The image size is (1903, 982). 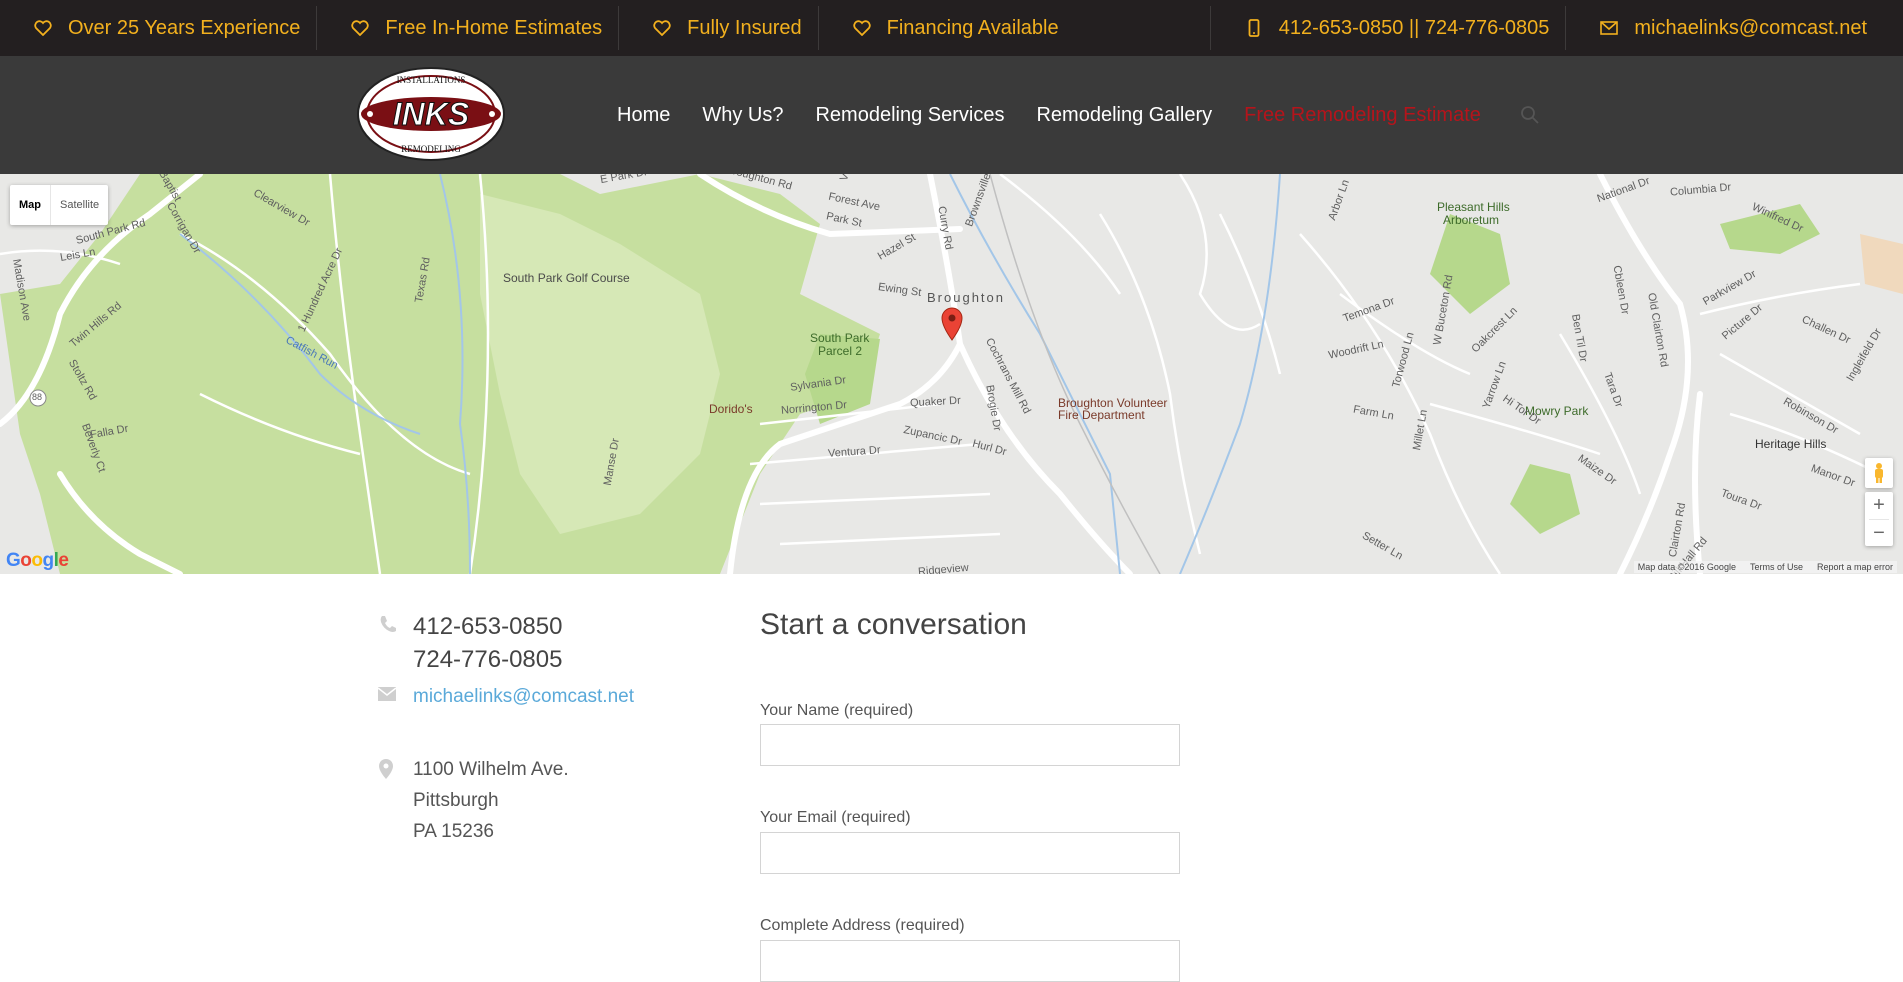 I want to click on map-label-heritage-hills: Heritage Hills, so click(x=1791, y=444).